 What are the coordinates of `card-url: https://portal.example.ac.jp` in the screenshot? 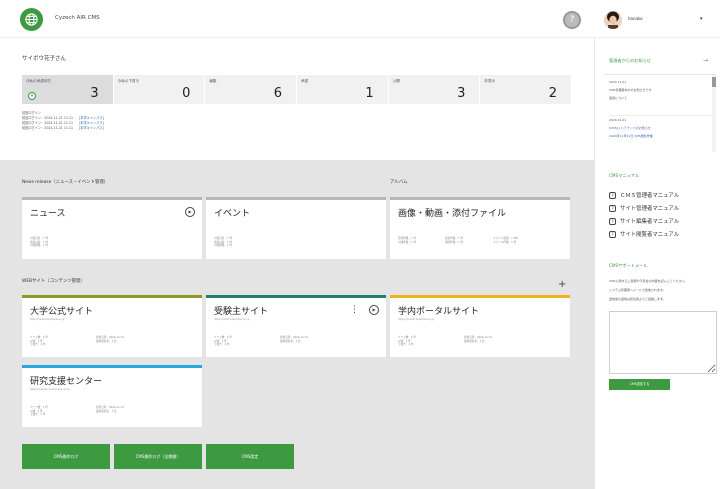 It's located at (416, 319).